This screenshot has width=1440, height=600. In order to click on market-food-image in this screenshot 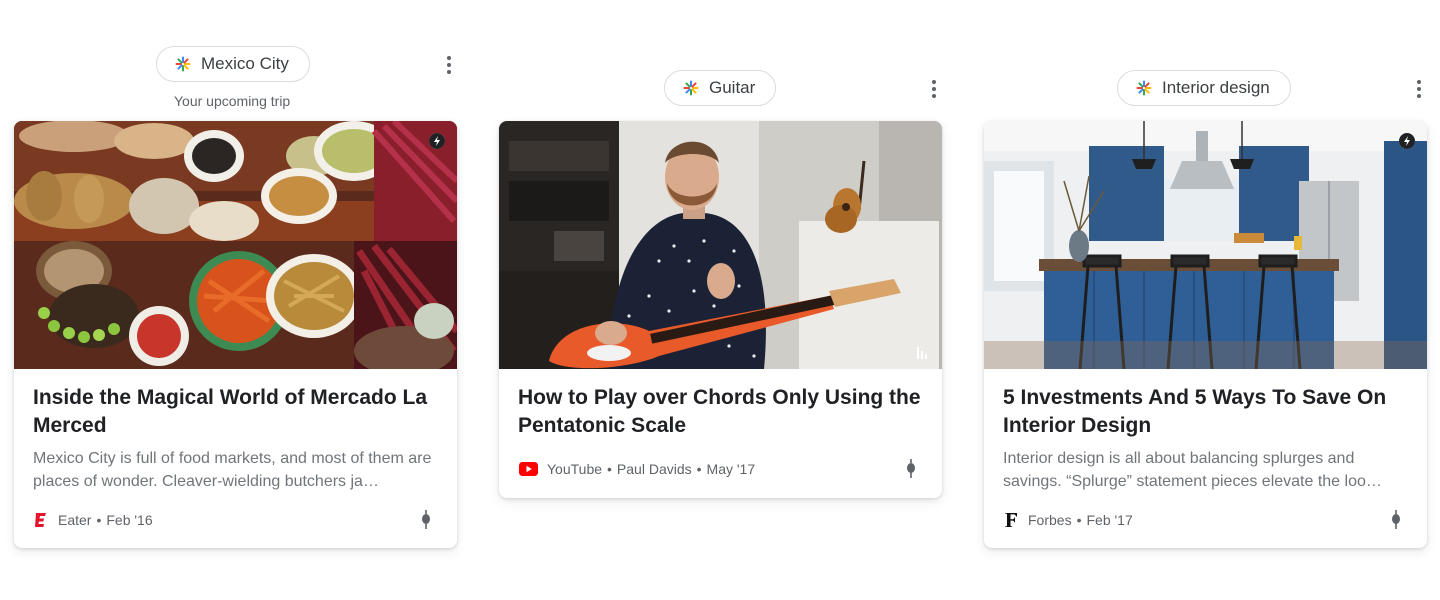, I will do `click(235, 245)`.